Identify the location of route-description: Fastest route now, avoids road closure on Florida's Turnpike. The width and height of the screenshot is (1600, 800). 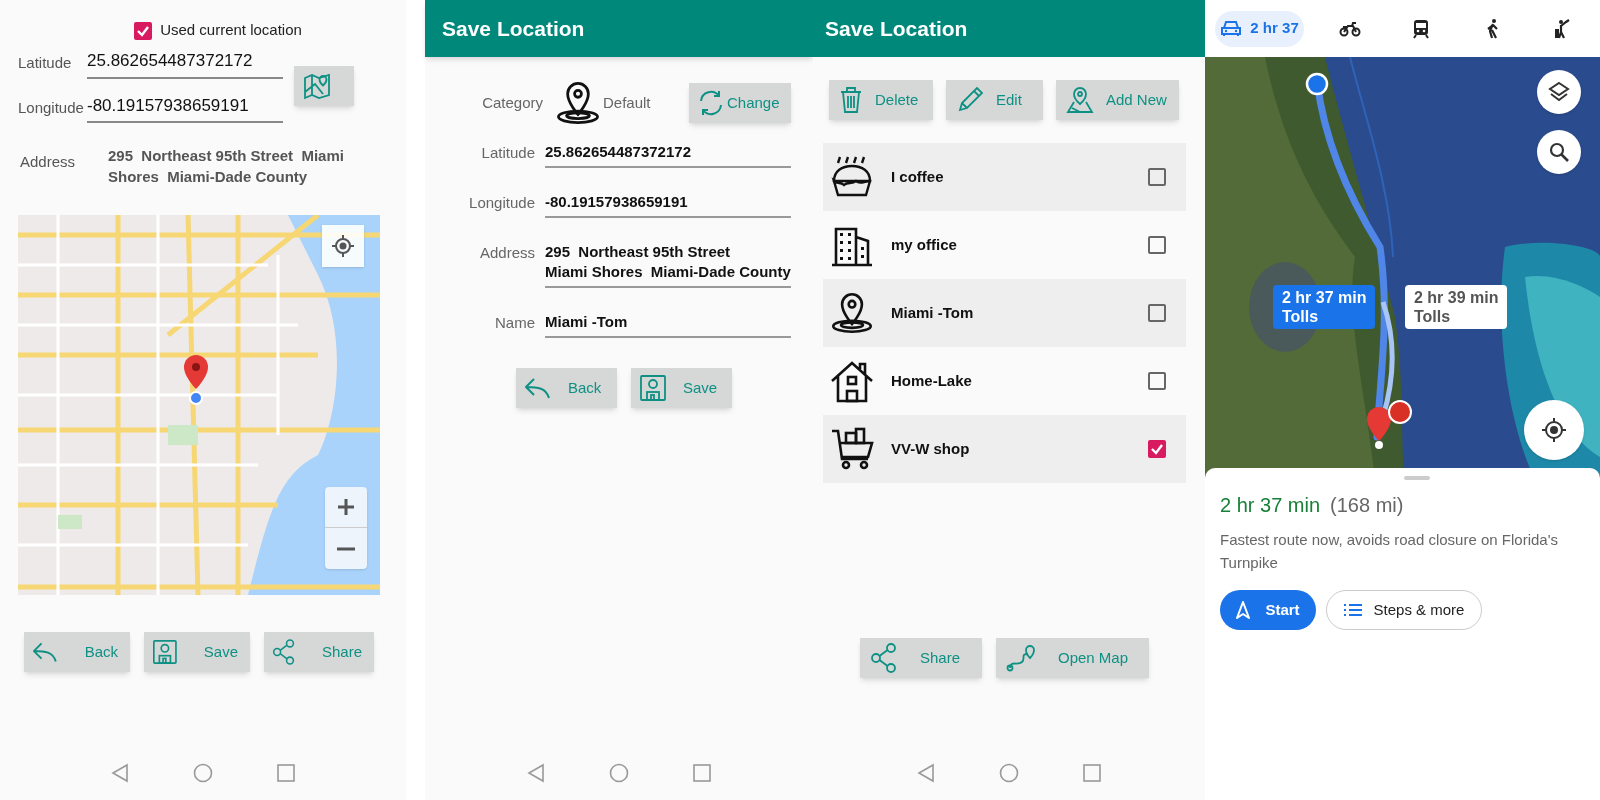
(1390, 551).